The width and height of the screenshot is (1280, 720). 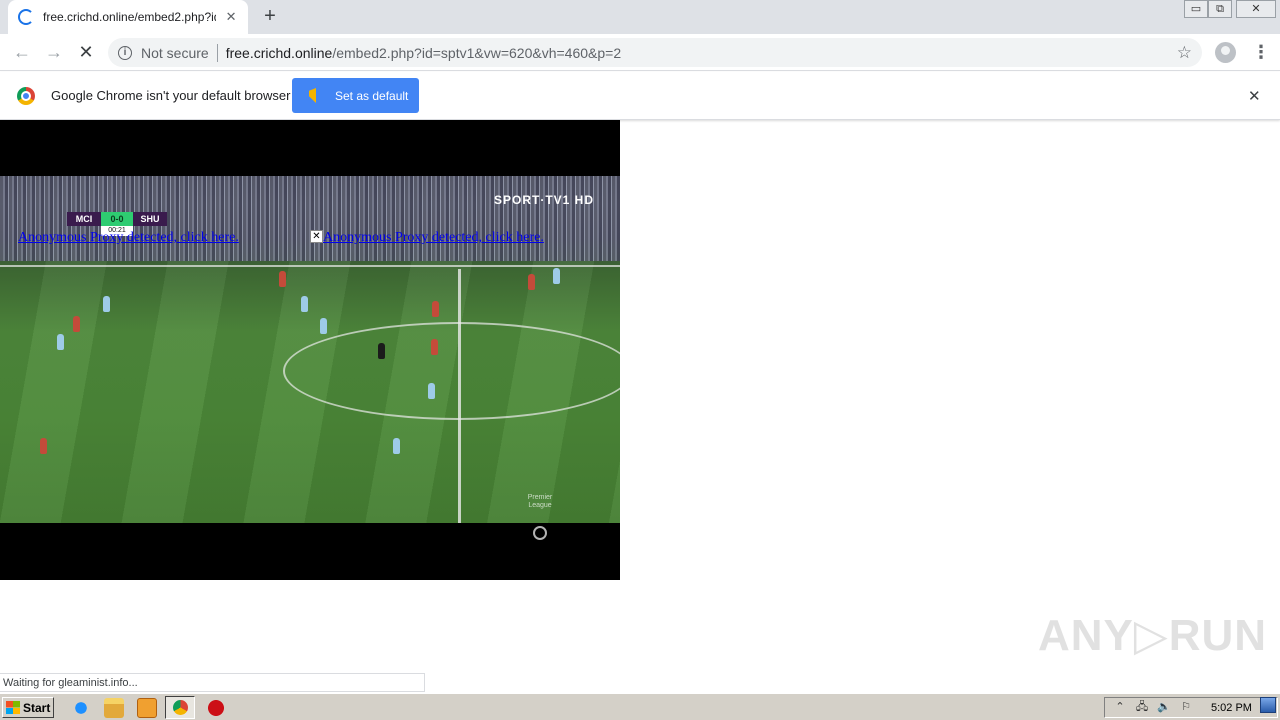 What do you see at coordinates (1220, 9) in the screenshot?
I see `restore-button: ⧉` at bounding box center [1220, 9].